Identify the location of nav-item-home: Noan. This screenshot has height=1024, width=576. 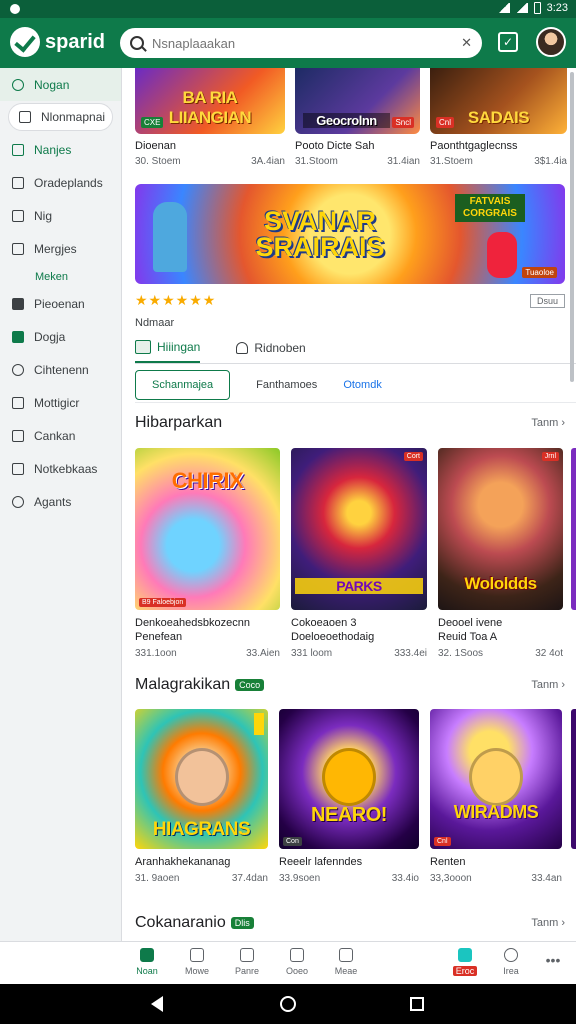
(147, 962).